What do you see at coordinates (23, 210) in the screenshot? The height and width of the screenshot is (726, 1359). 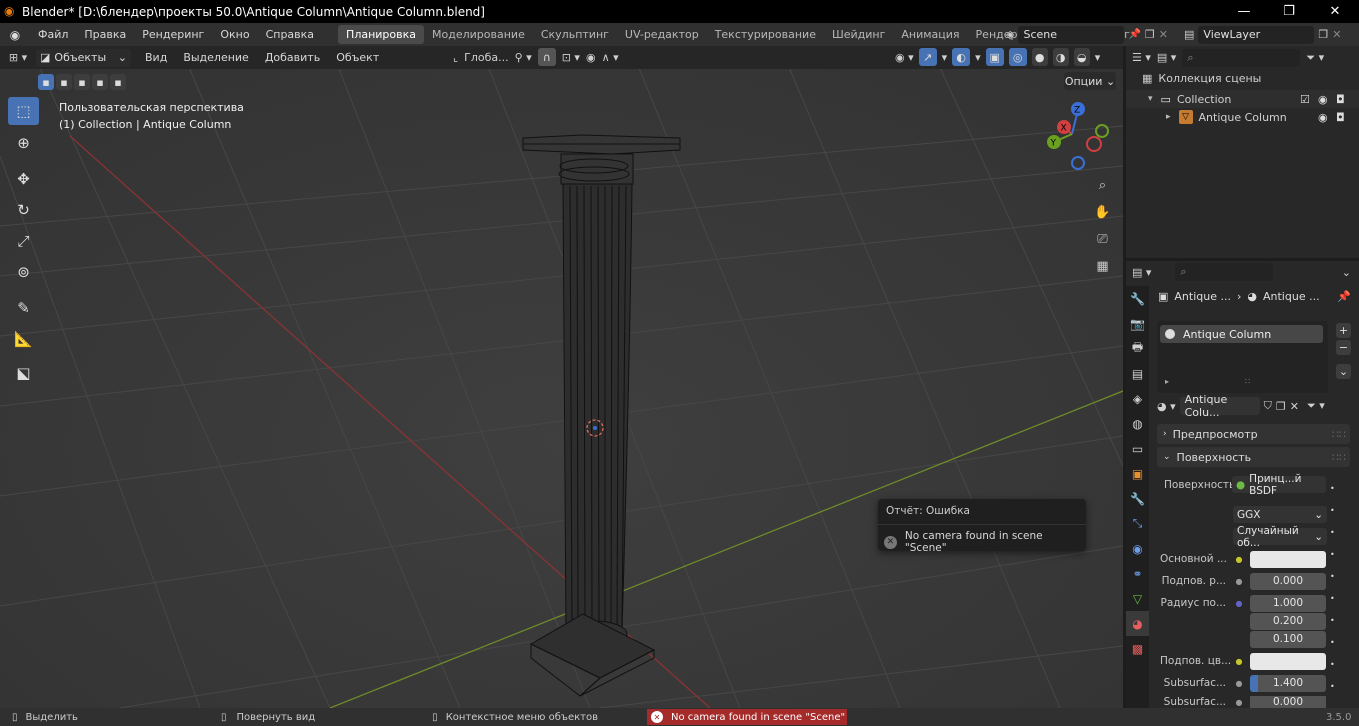 I see `rotate-tool-icon: ↻` at bounding box center [23, 210].